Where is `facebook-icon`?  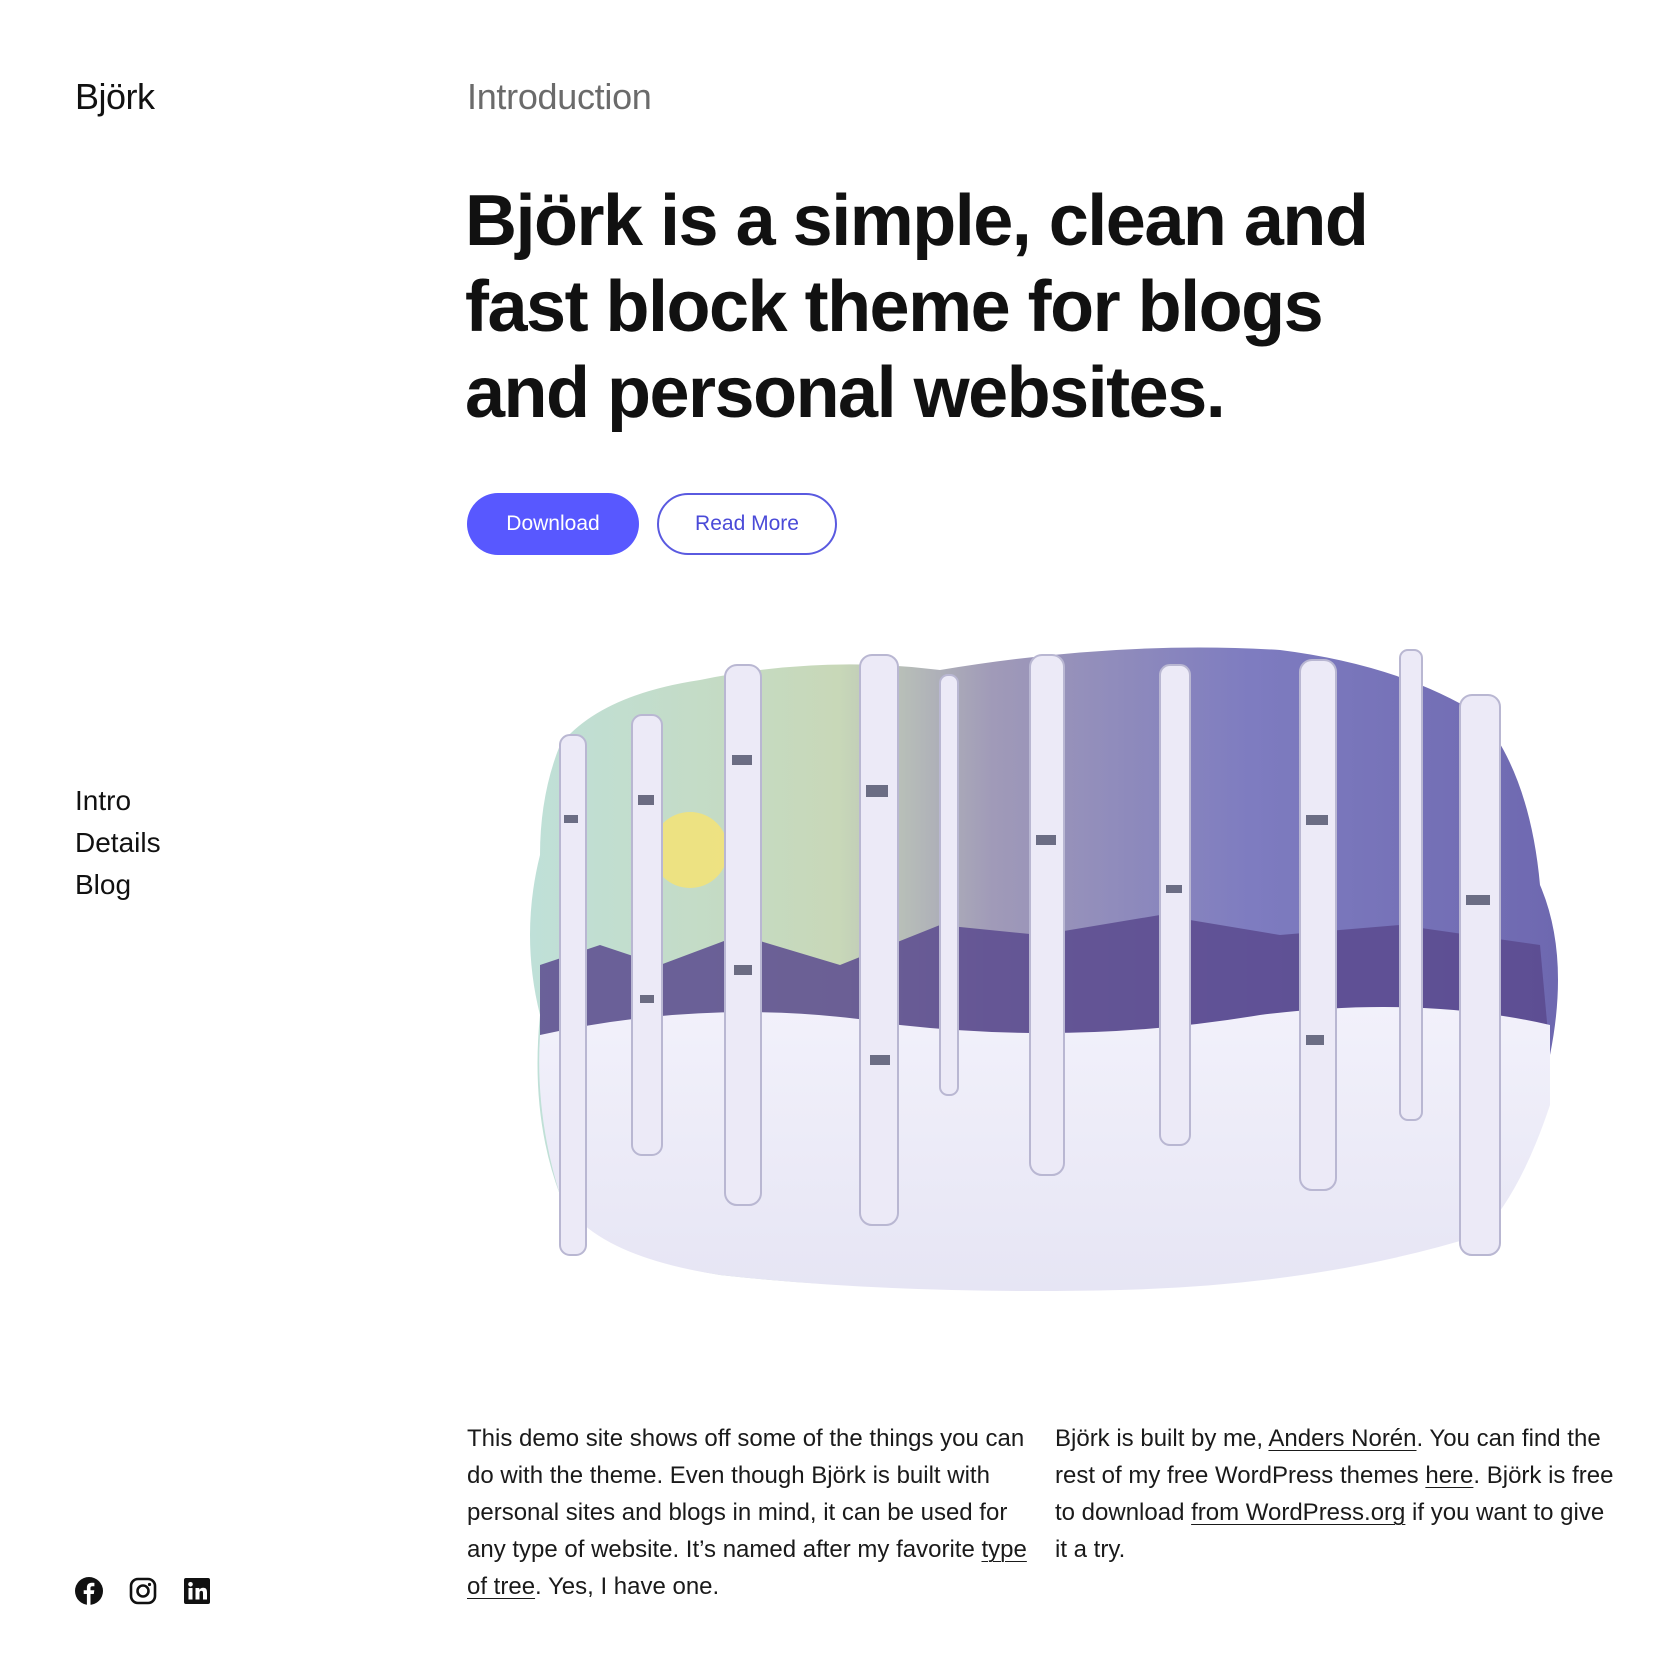 facebook-icon is located at coordinates (89, 1591).